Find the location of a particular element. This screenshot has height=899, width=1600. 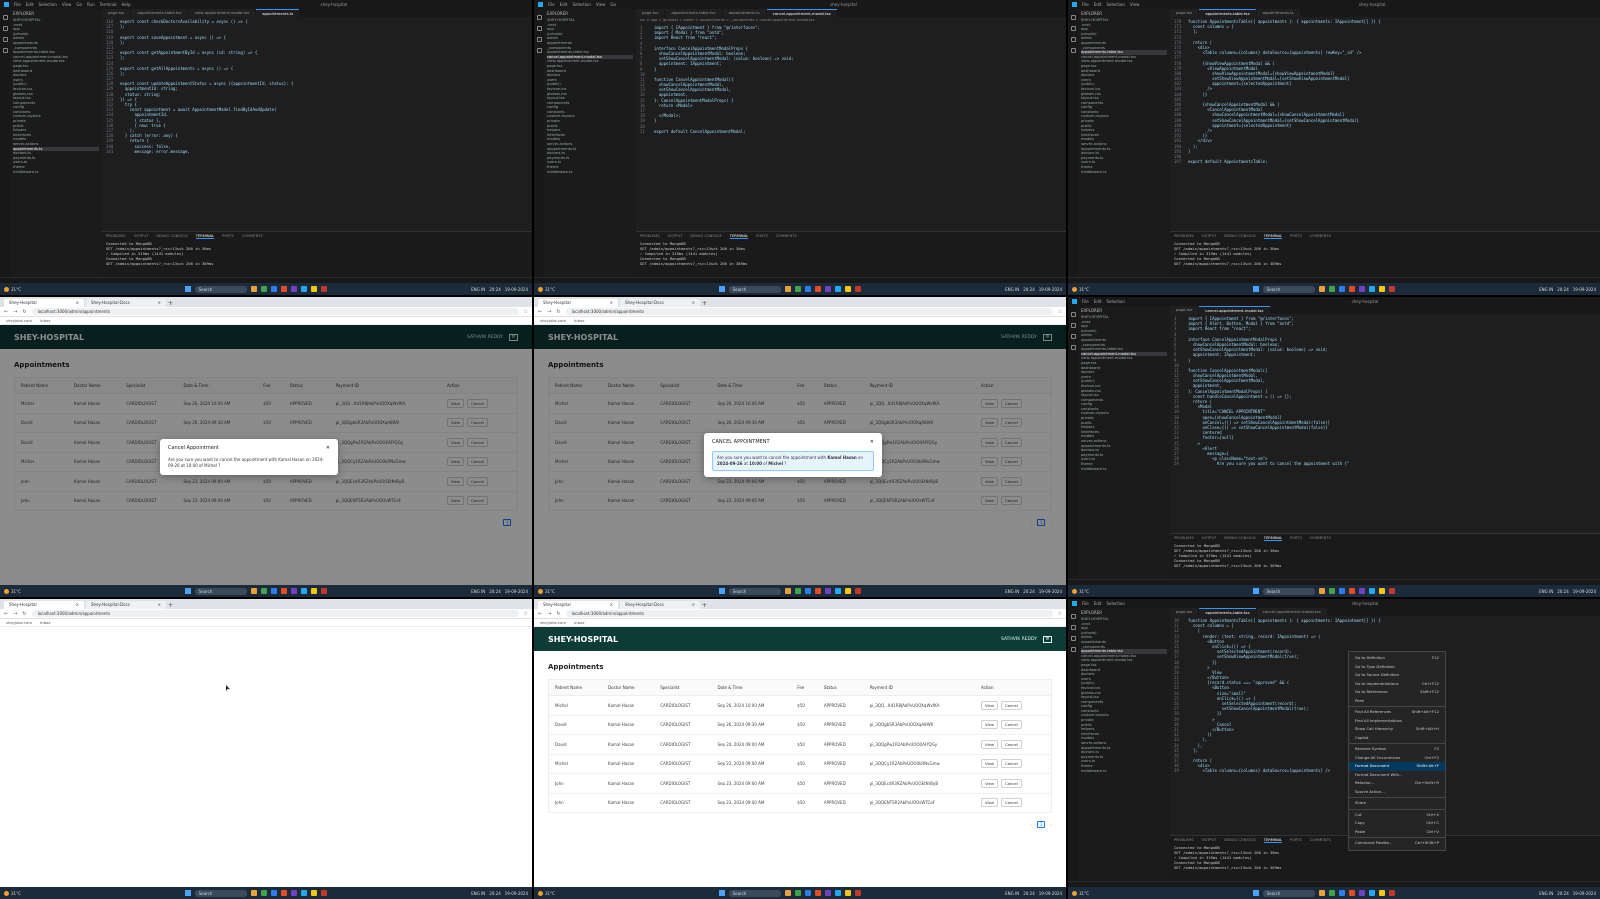

tab-appointments-ts: appointments.ts is located at coordinates (744, 13).